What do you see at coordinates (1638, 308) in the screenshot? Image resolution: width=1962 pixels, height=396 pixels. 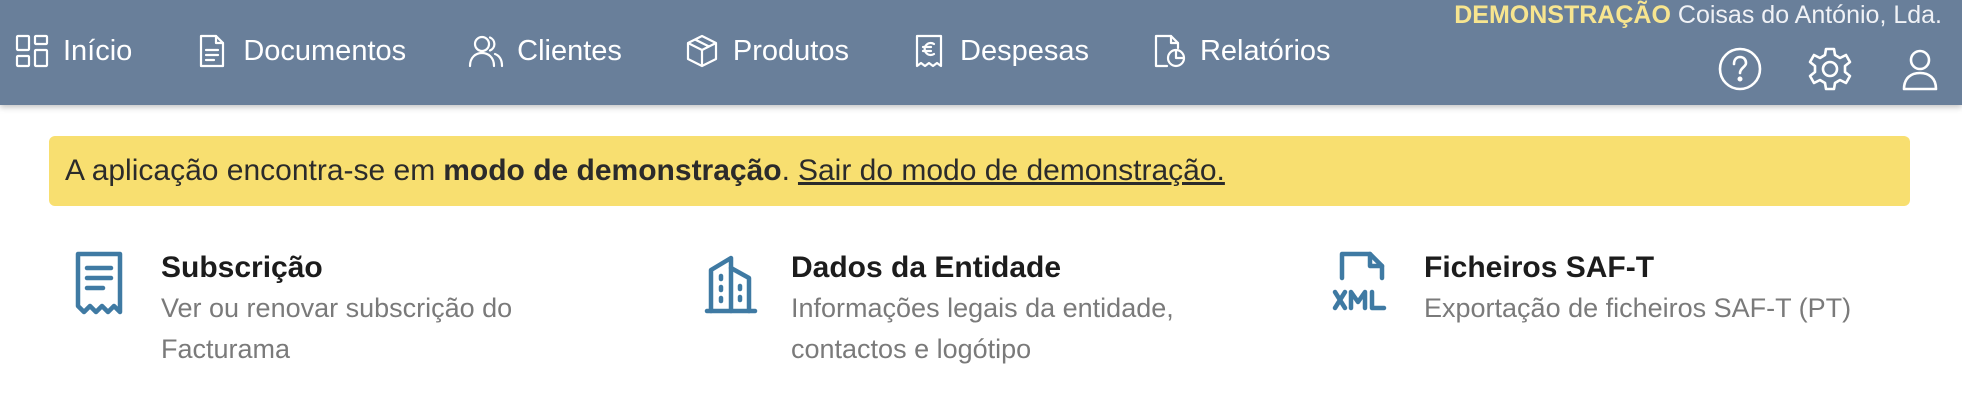 I see `card-description: Exportação de ficheiros SAF-T (PT)` at bounding box center [1638, 308].